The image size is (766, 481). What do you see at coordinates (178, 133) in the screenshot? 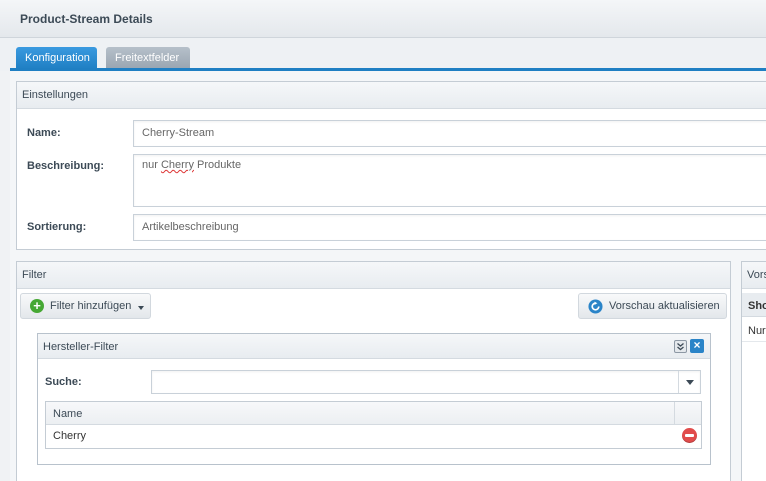
I see `name-field-value: Cherry-Stream` at bounding box center [178, 133].